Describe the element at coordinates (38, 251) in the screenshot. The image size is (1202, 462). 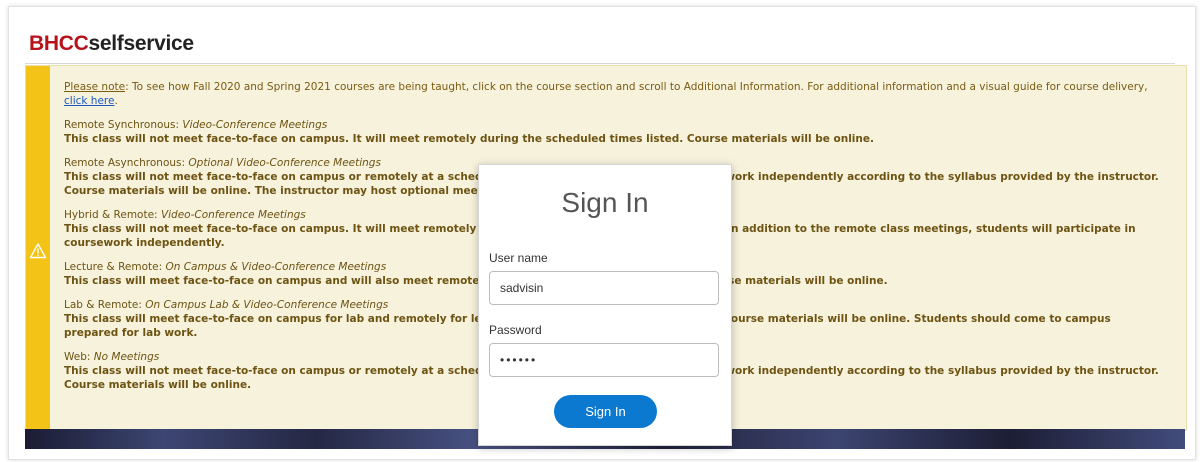
I see `warning-icon` at that location.